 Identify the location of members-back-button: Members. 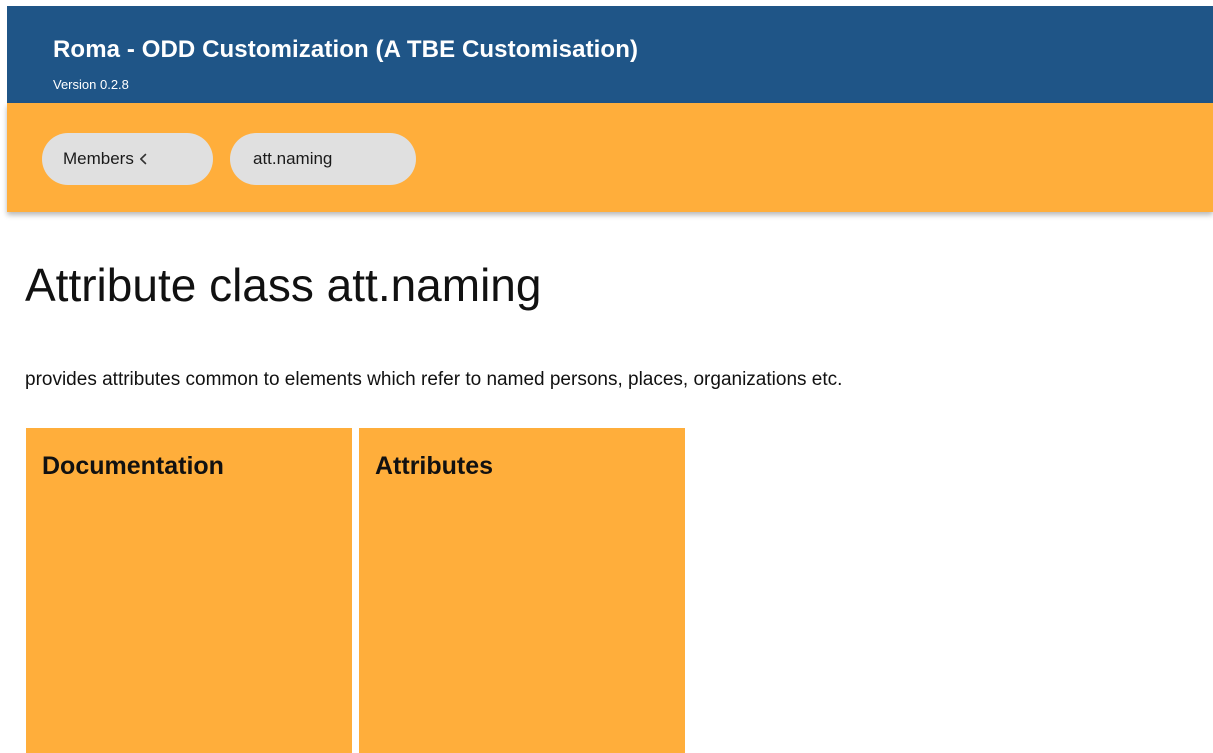
(127, 159).